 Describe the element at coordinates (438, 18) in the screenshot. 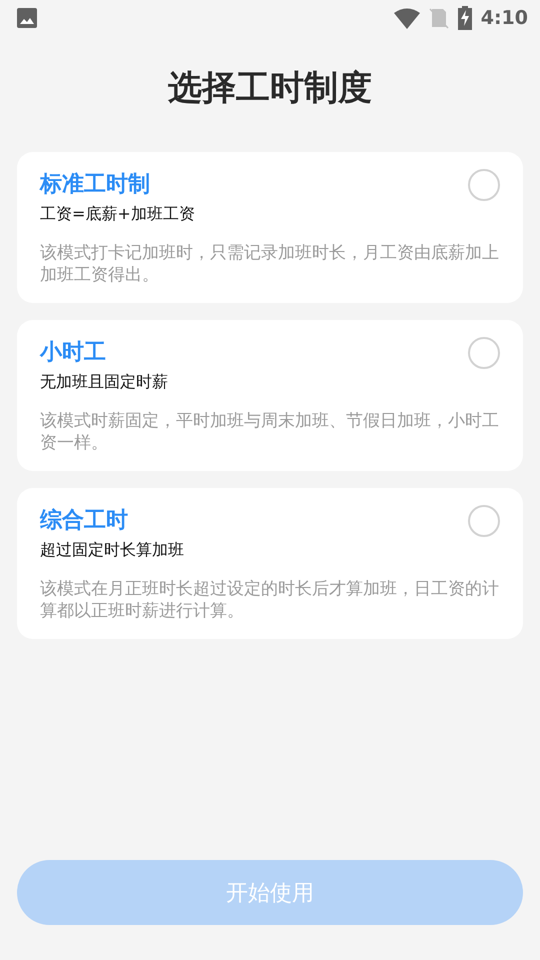

I see `no-sim-icon` at that location.